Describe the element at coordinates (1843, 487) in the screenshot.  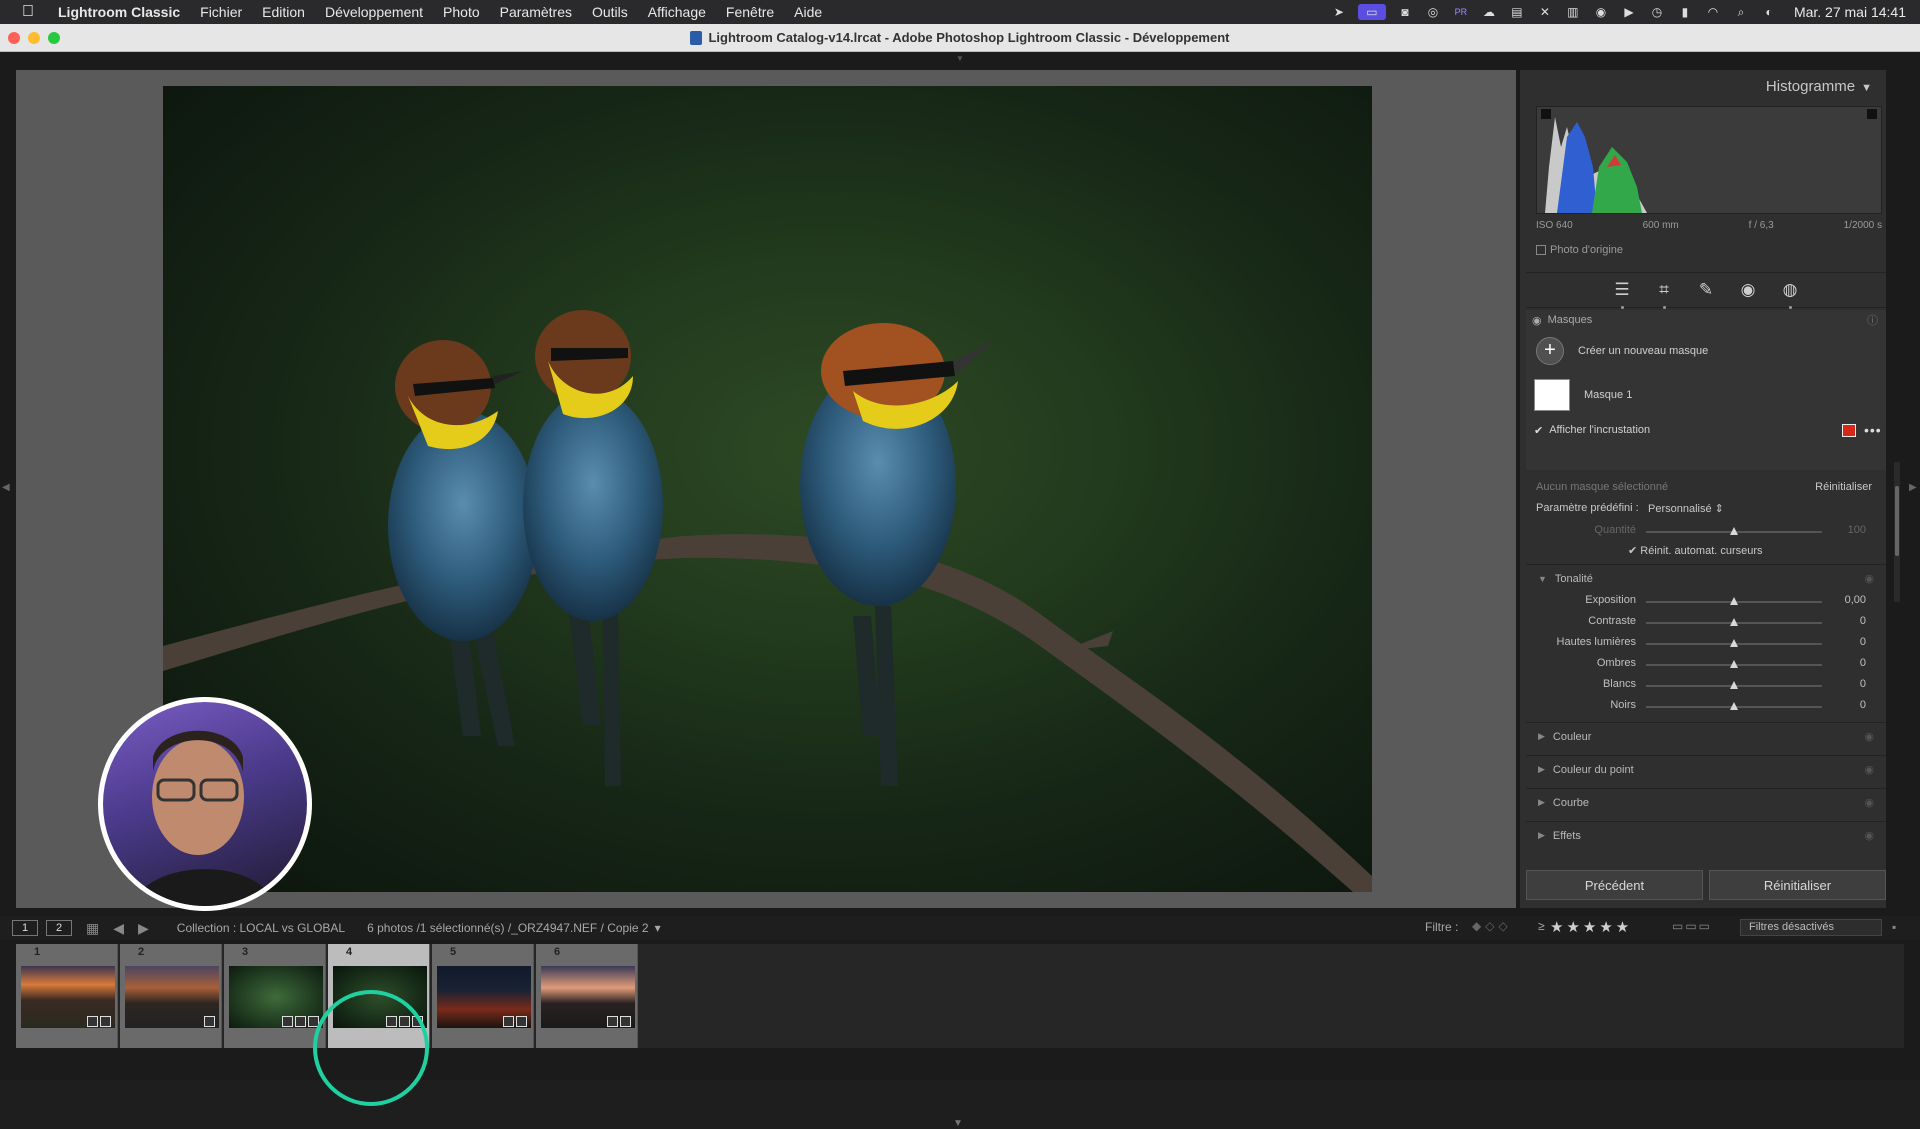
I see `reset-mask-link: Réinitialiser` at that location.